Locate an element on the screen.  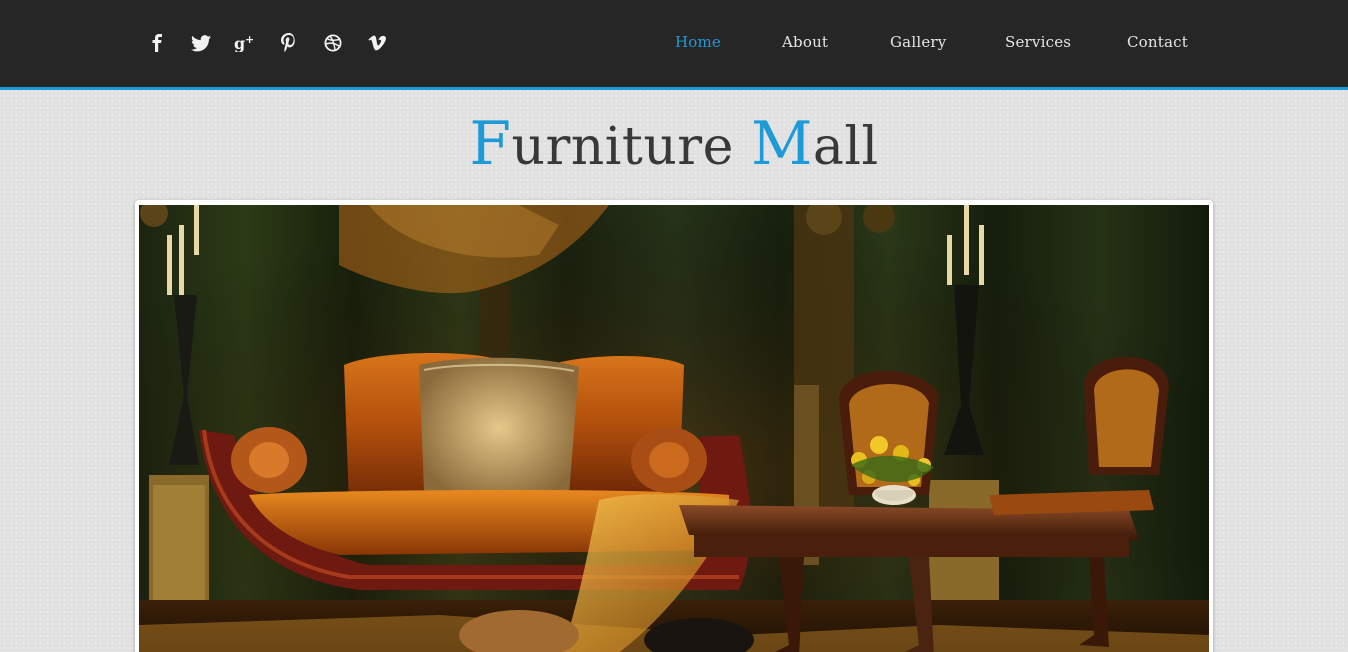
brand-word-2-rest: all is located at coordinates (845, 147).